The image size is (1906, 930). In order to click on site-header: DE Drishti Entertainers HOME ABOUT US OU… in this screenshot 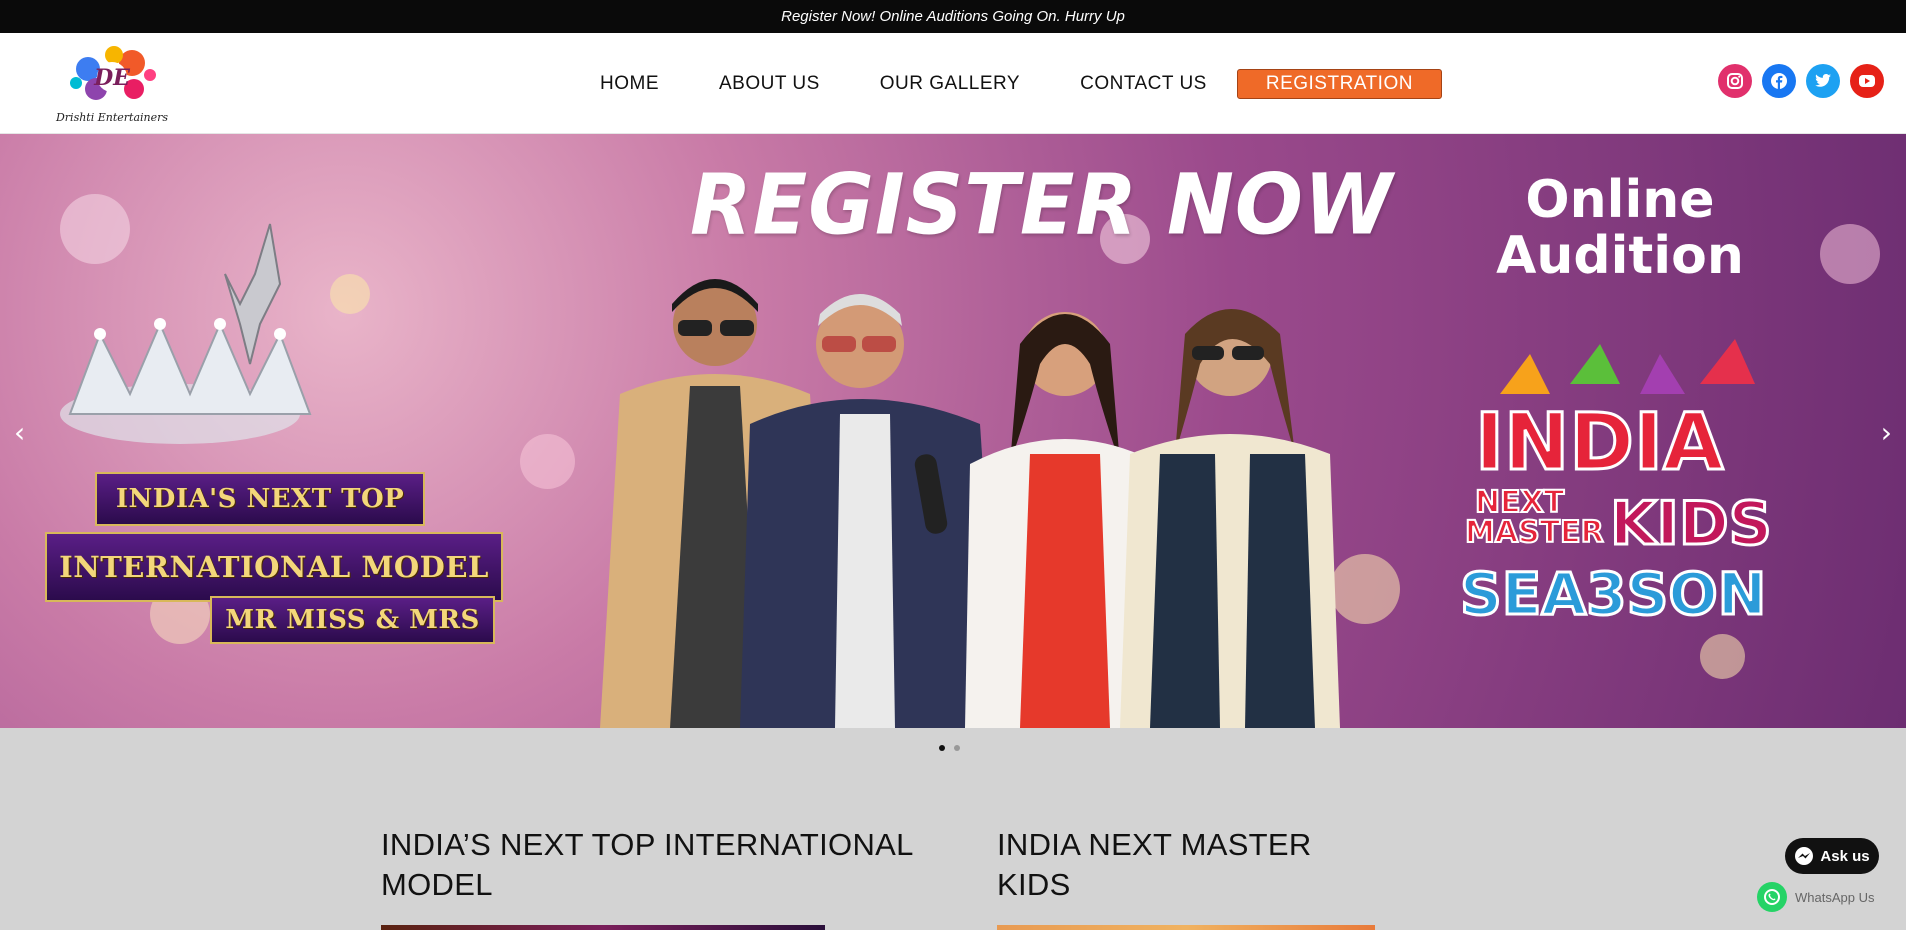, I will do `click(953, 83)`.